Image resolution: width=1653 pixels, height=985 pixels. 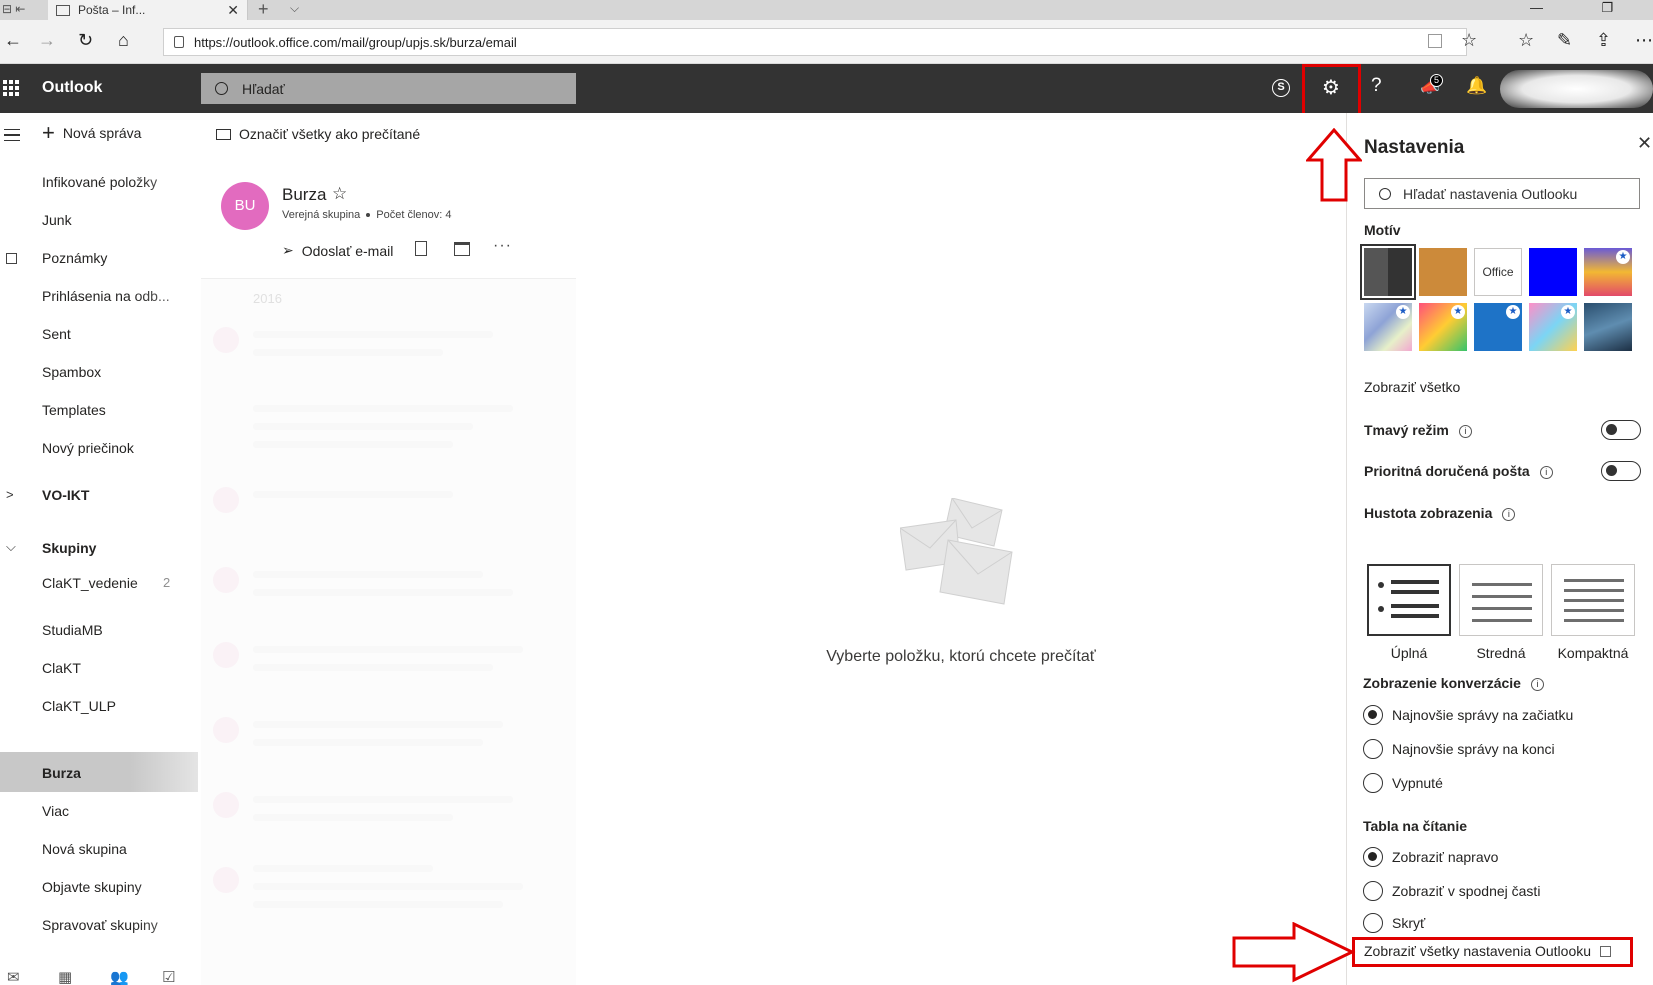 I want to click on settings-title: Nastavenia, so click(x=1414, y=147).